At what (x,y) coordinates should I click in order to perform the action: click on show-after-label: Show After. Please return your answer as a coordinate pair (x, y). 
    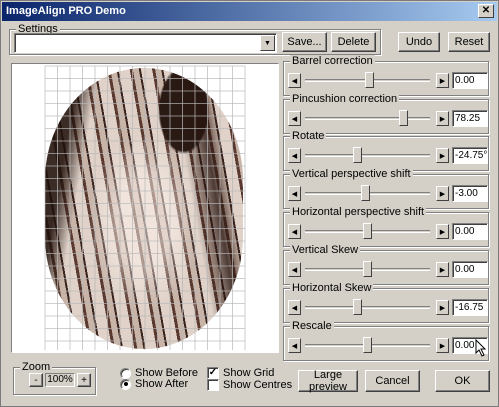
    Looking at the image, I should click on (162, 384).